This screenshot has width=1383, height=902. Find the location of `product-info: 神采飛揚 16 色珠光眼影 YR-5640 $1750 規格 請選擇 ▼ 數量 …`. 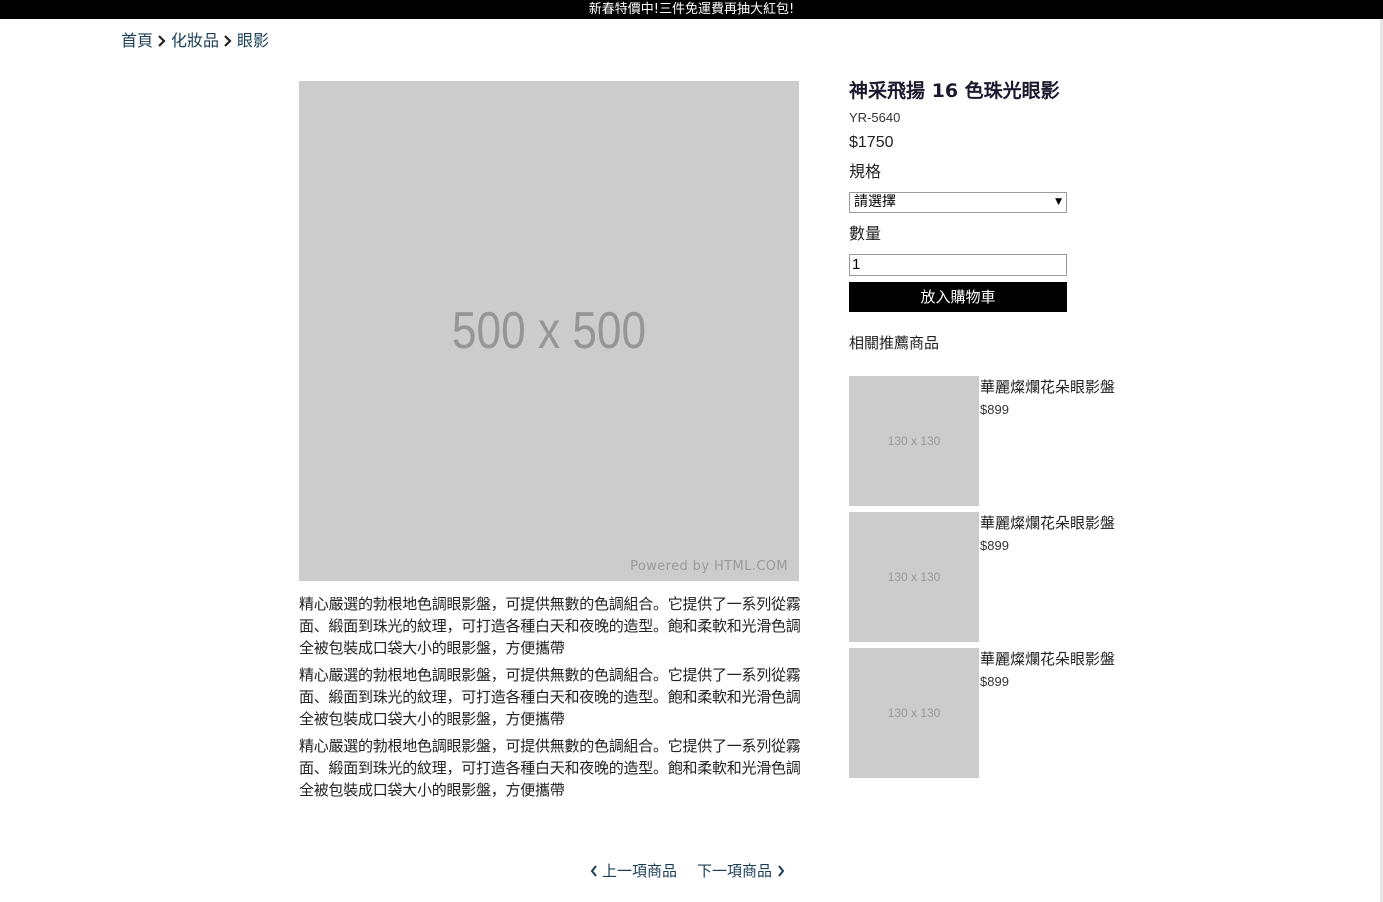

product-info: 神采飛揚 16 色珠光眼影 YR-5640 $1750 規格 請選擇 ▼ 數量 … is located at coordinates (964, 216).